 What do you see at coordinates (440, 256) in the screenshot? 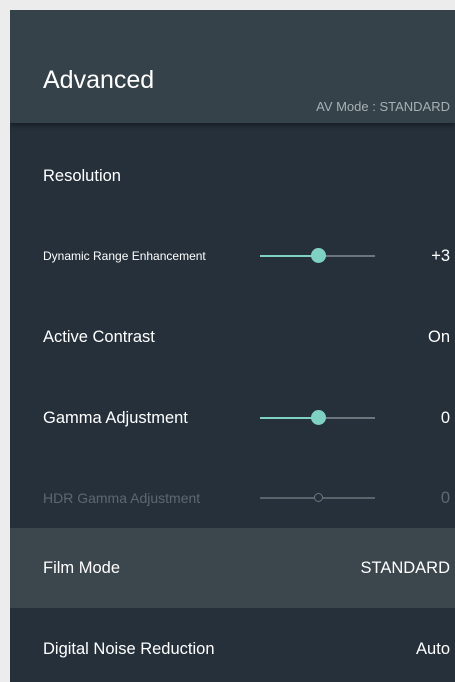
I see `menu-item-value: +3` at bounding box center [440, 256].